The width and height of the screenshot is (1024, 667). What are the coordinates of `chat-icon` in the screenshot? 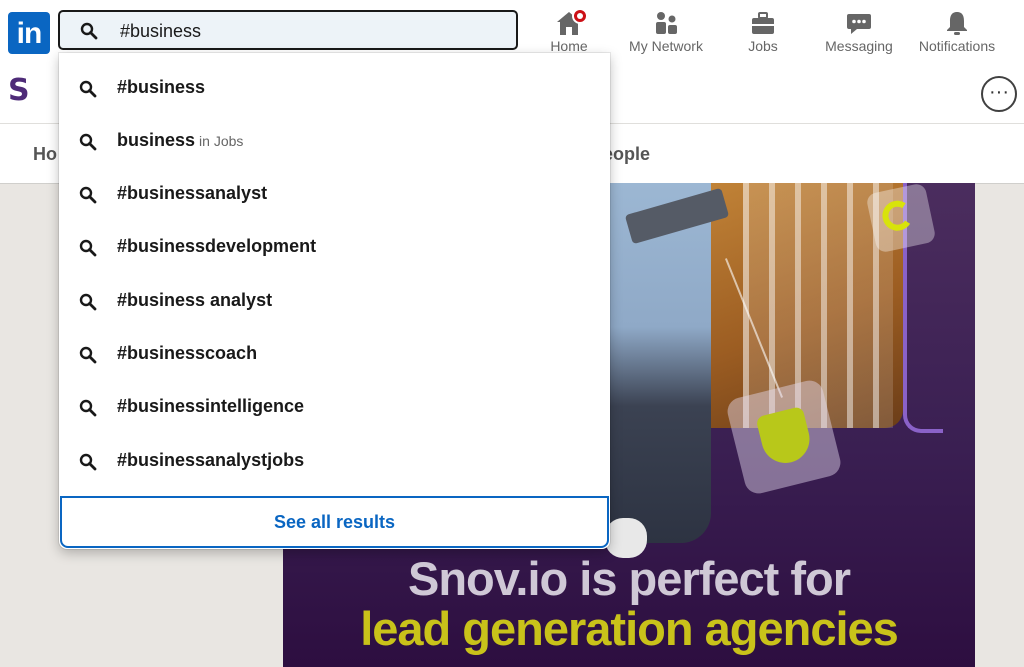 It's located at (859, 21).